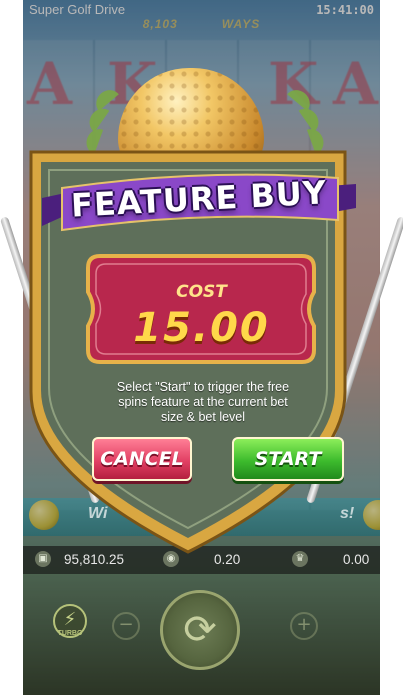 Image resolution: width=403 pixels, height=695 pixels. What do you see at coordinates (70, 633) in the screenshot?
I see `turbo-label: TURBO` at bounding box center [70, 633].